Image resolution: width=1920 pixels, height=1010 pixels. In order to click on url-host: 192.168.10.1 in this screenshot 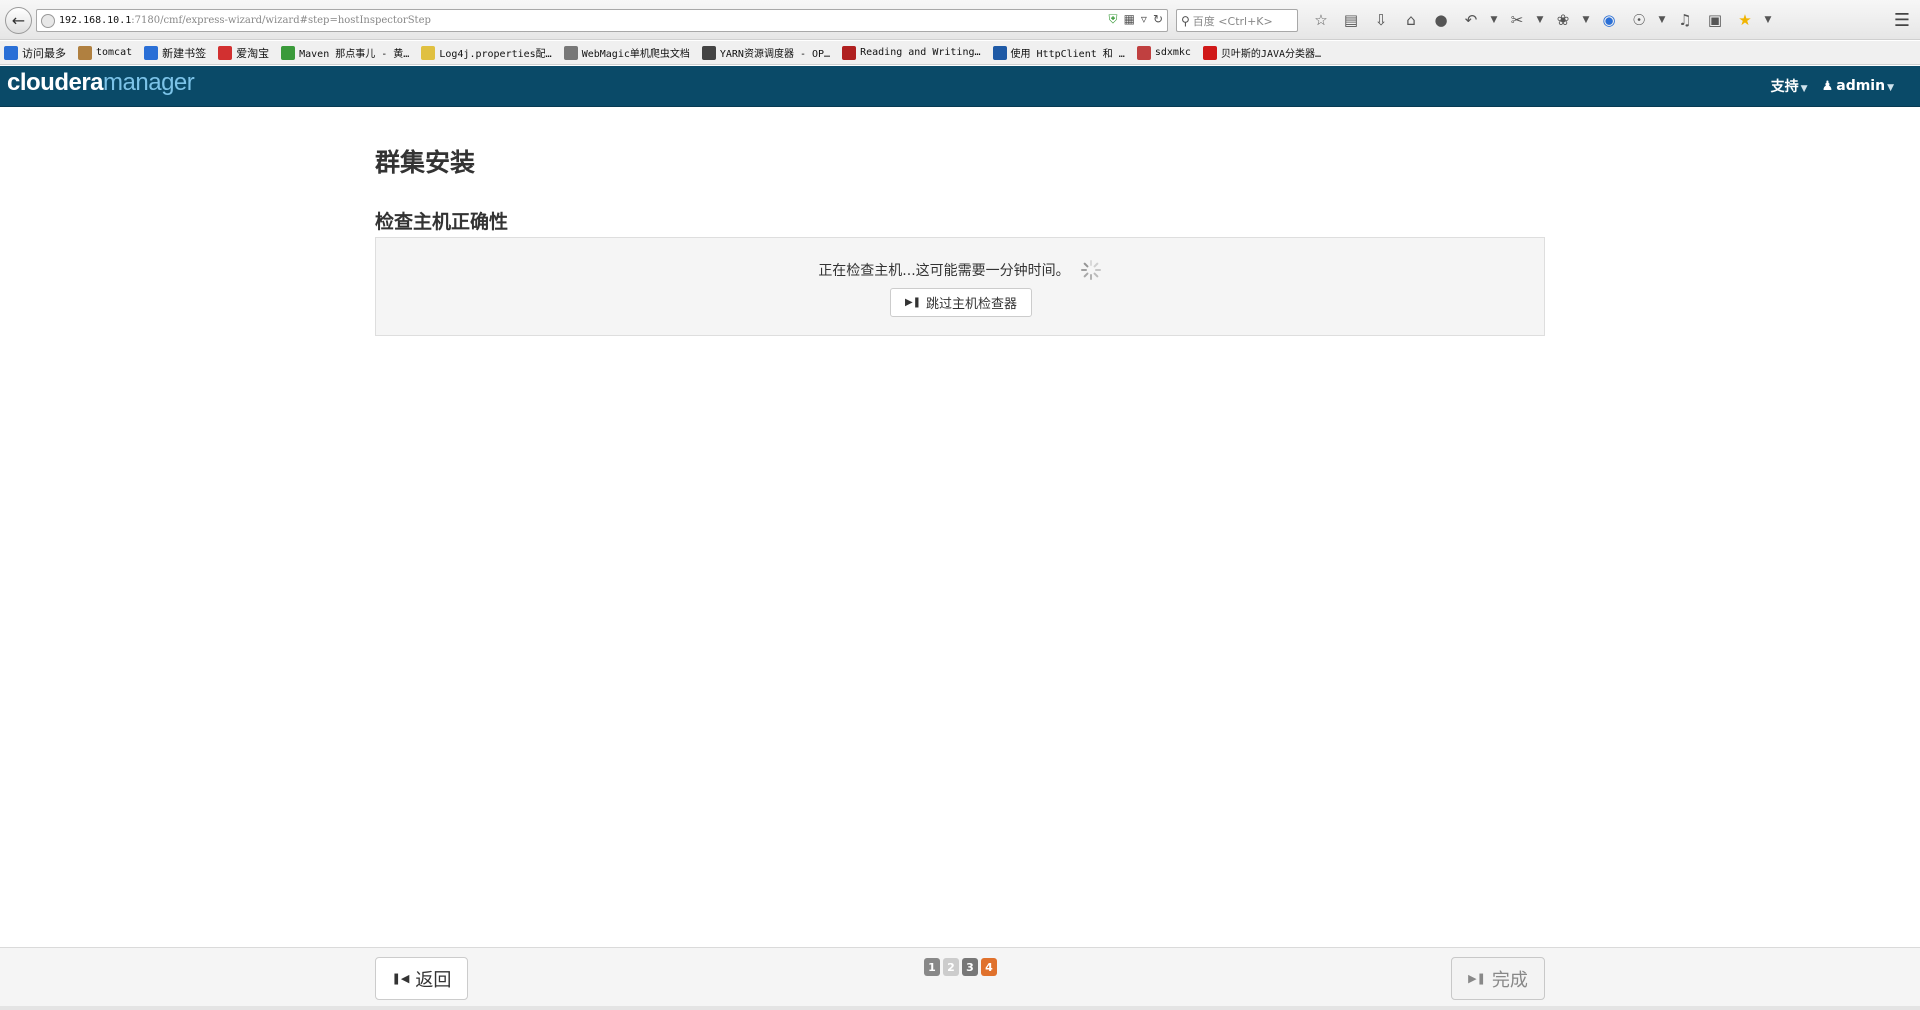, I will do `click(95, 20)`.